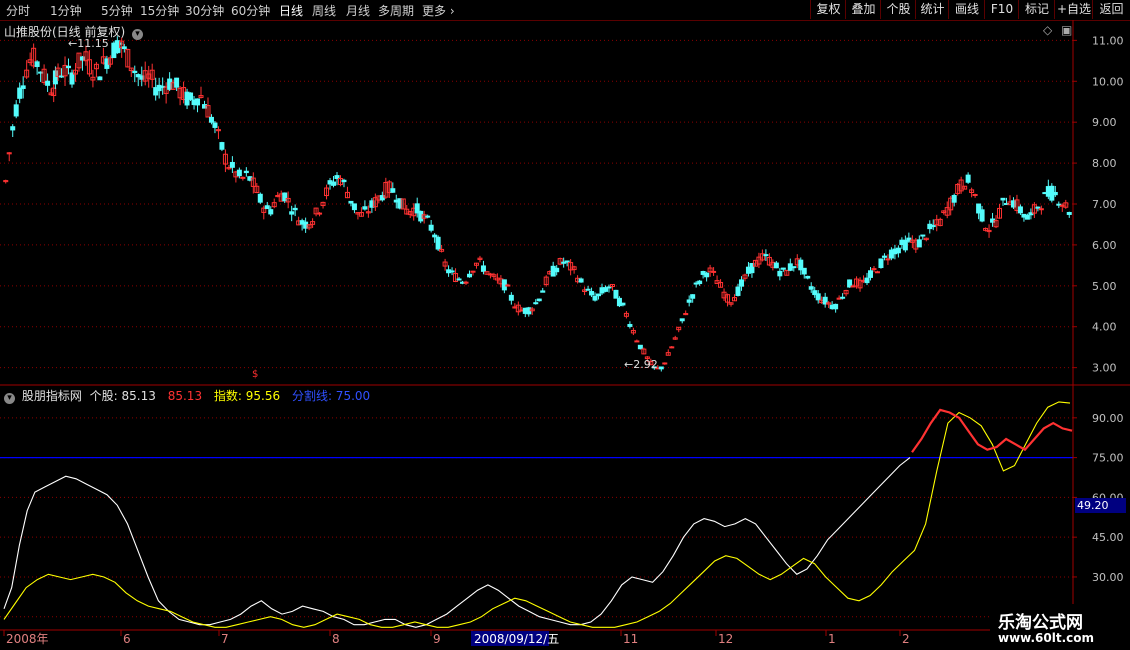 Image resolution: width=1130 pixels, height=650 pixels. What do you see at coordinates (832, 639) in the screenshot?
I see `x-tick-label: 1` at bounding box center [832, 639].